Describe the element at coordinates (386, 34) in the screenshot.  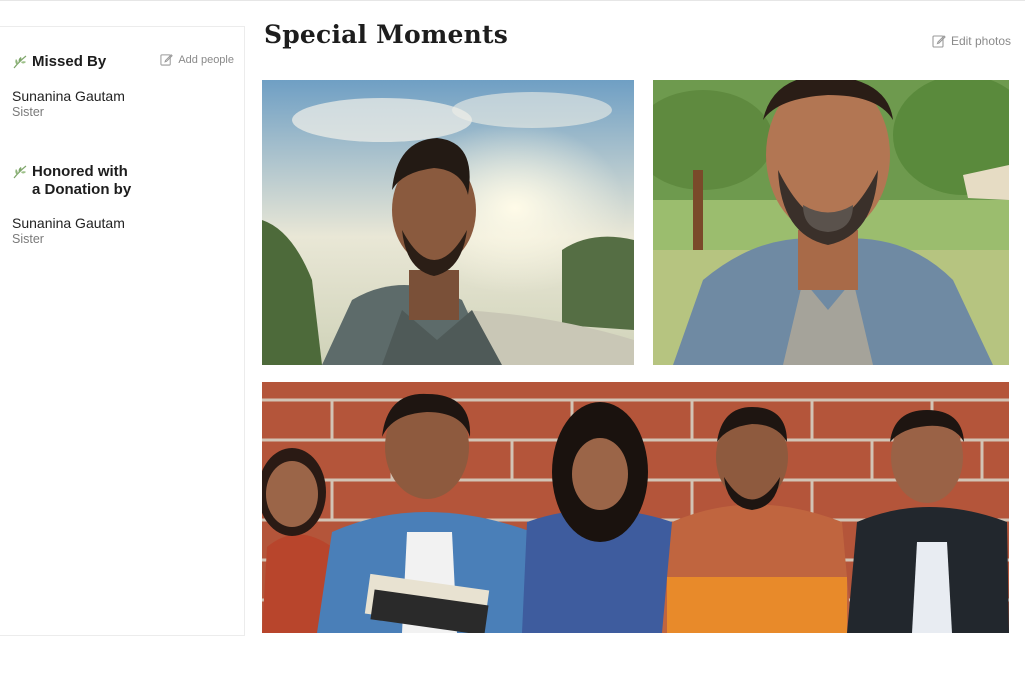
I see `page-title: Special Moments` at that location.